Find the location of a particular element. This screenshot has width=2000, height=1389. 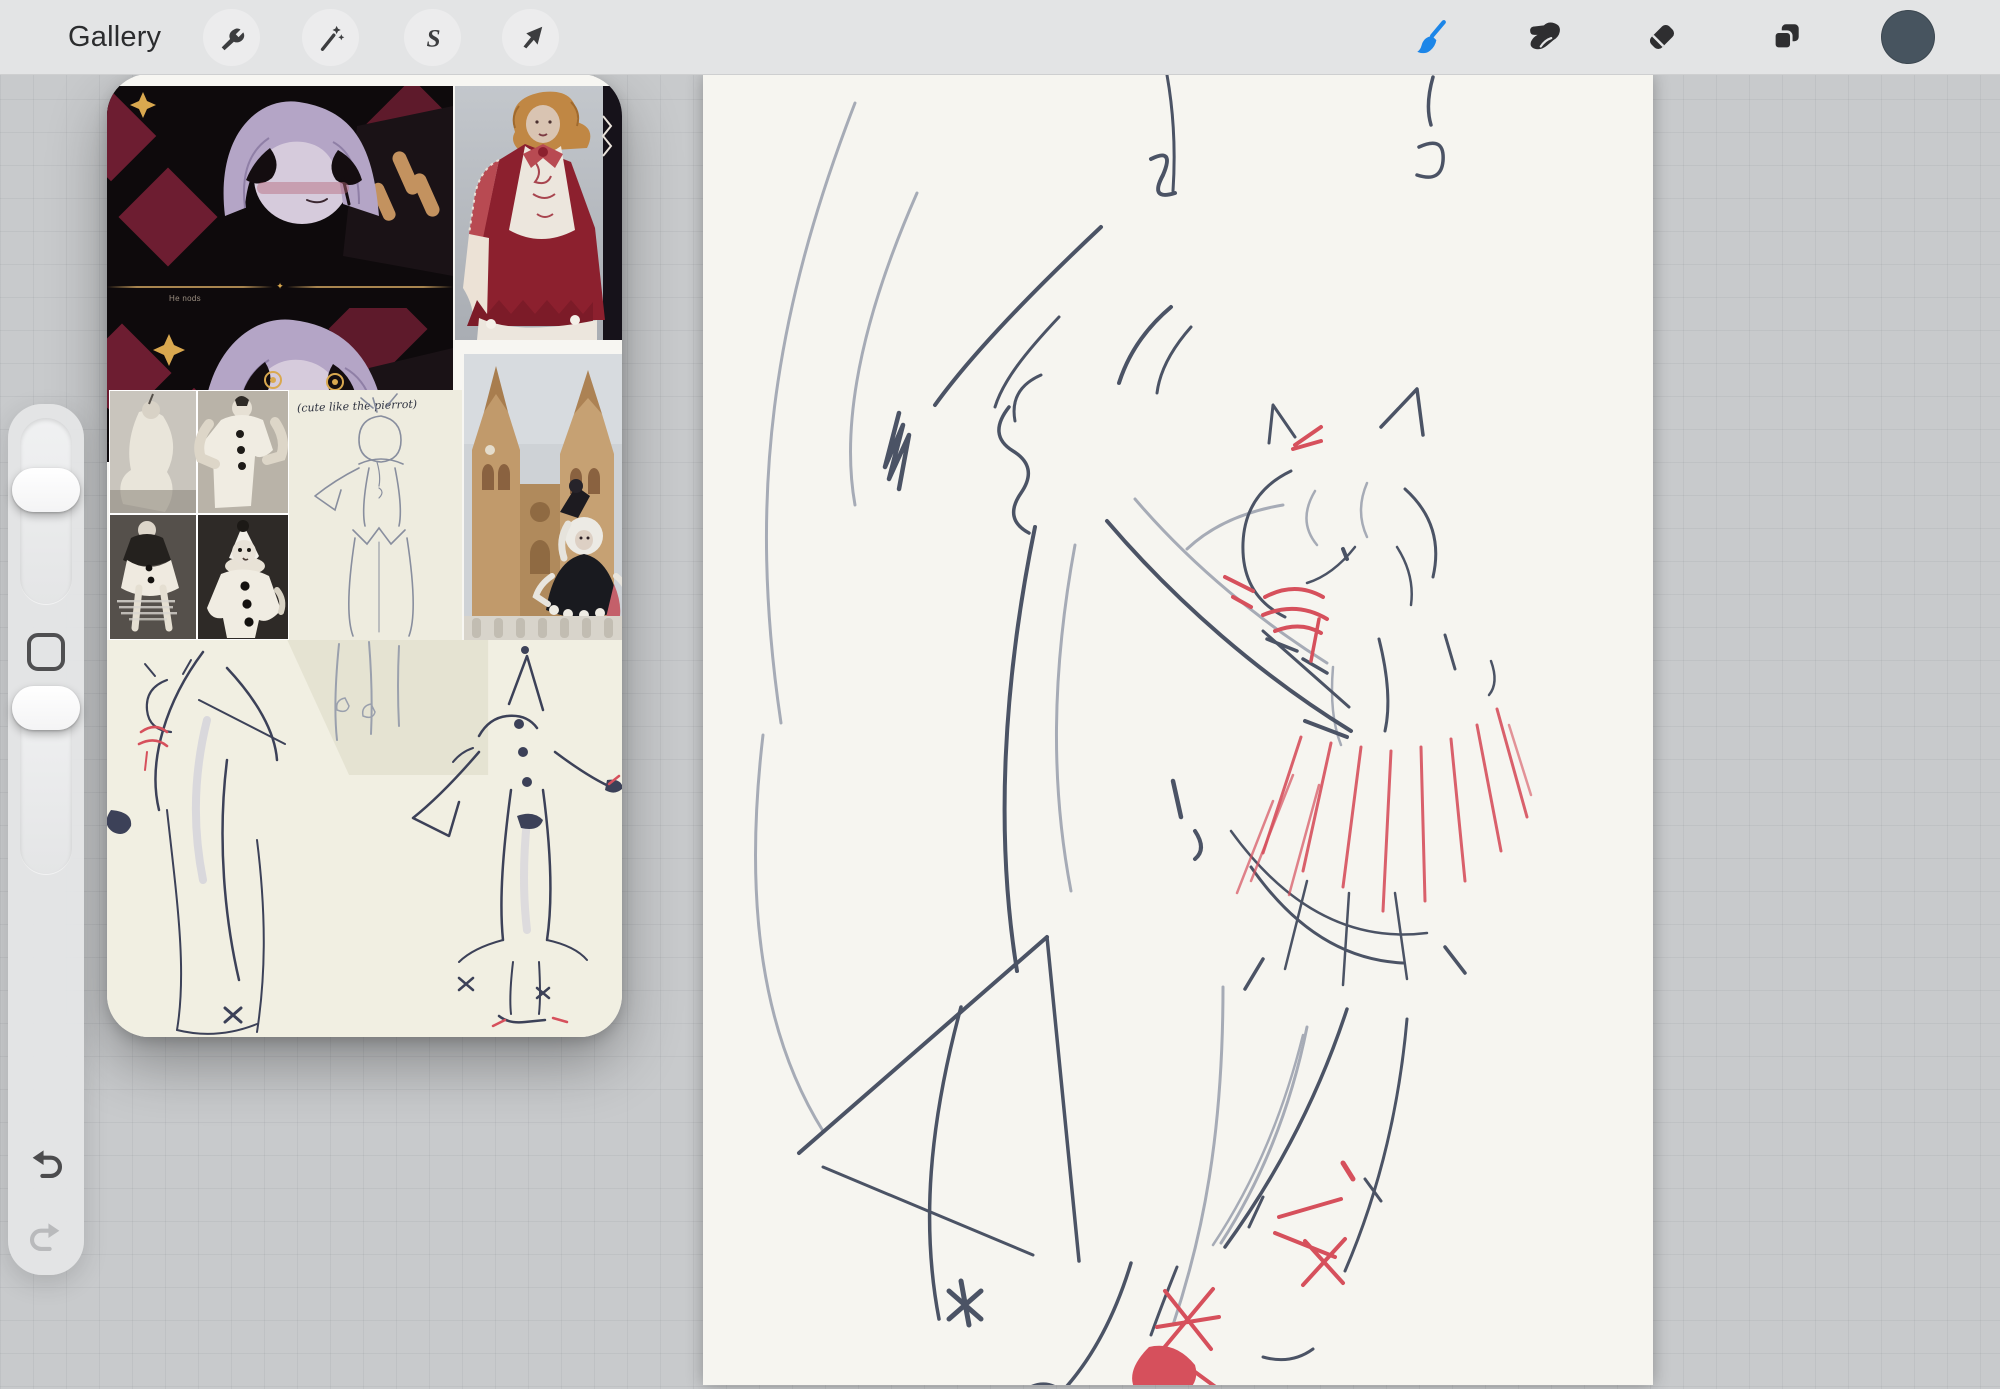

brush-size-handle is located at coordinates (46, 490).